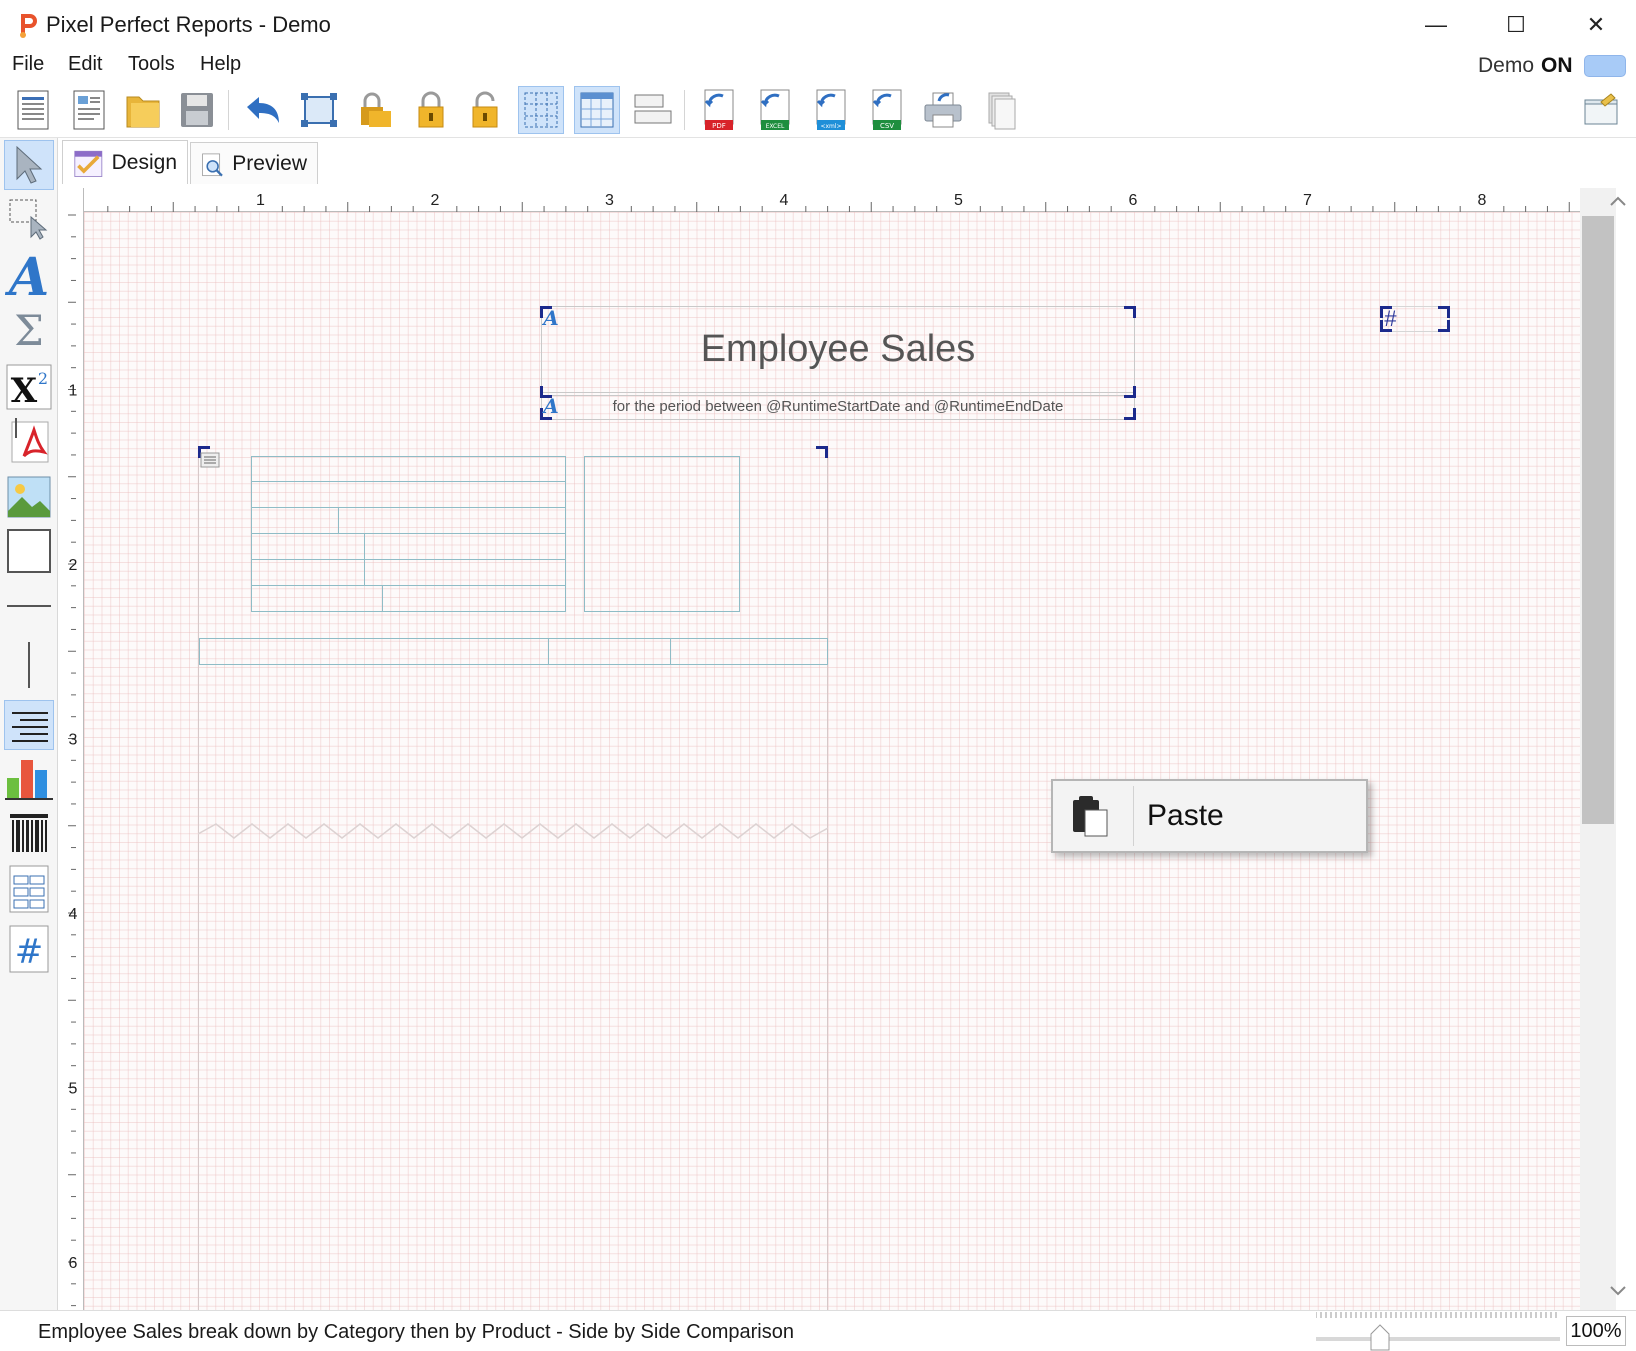 The width and height of the screenshot is (1636, 1351). I want to click on new-report-icon, so click(33, 110).